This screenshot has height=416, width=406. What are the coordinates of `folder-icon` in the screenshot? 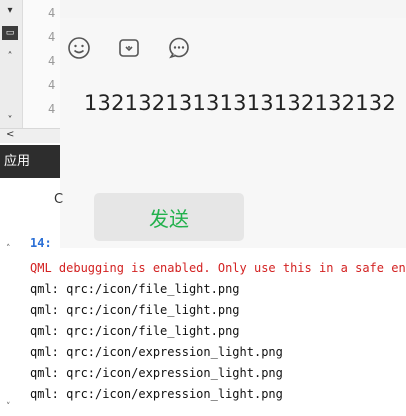 It's located at (129, 48).